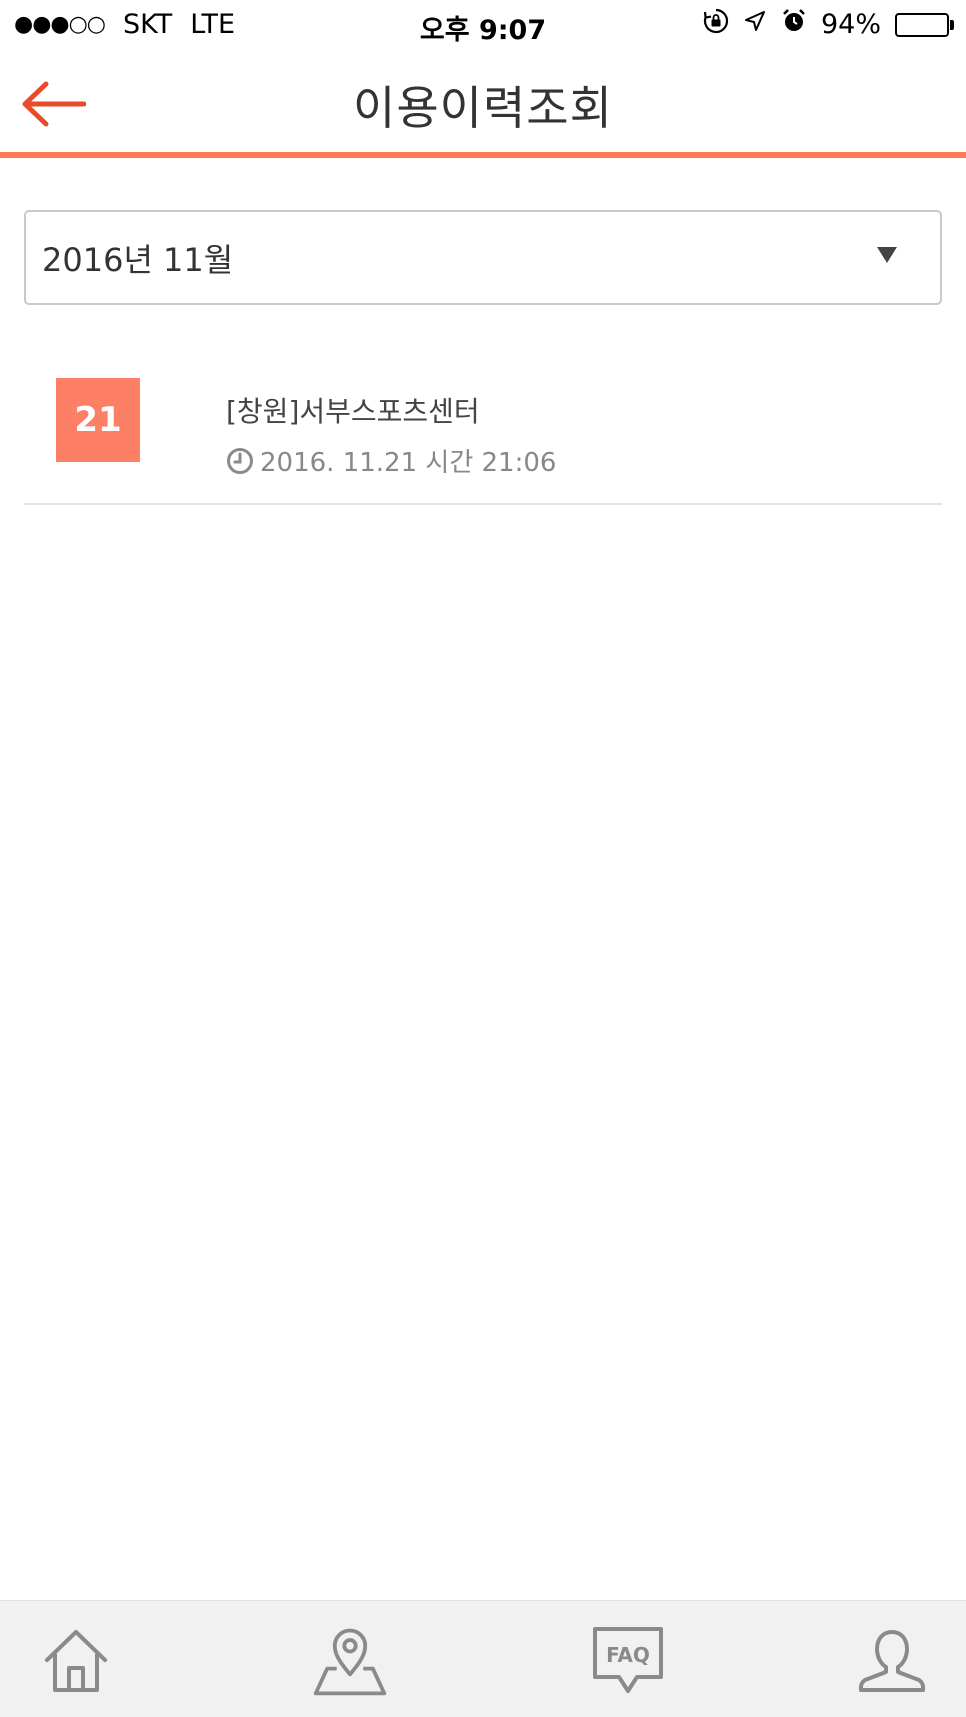  Describe the element at coordinates (138, 259) in the screenshot. I see `month-select-value: 2016년 11월` at that location.